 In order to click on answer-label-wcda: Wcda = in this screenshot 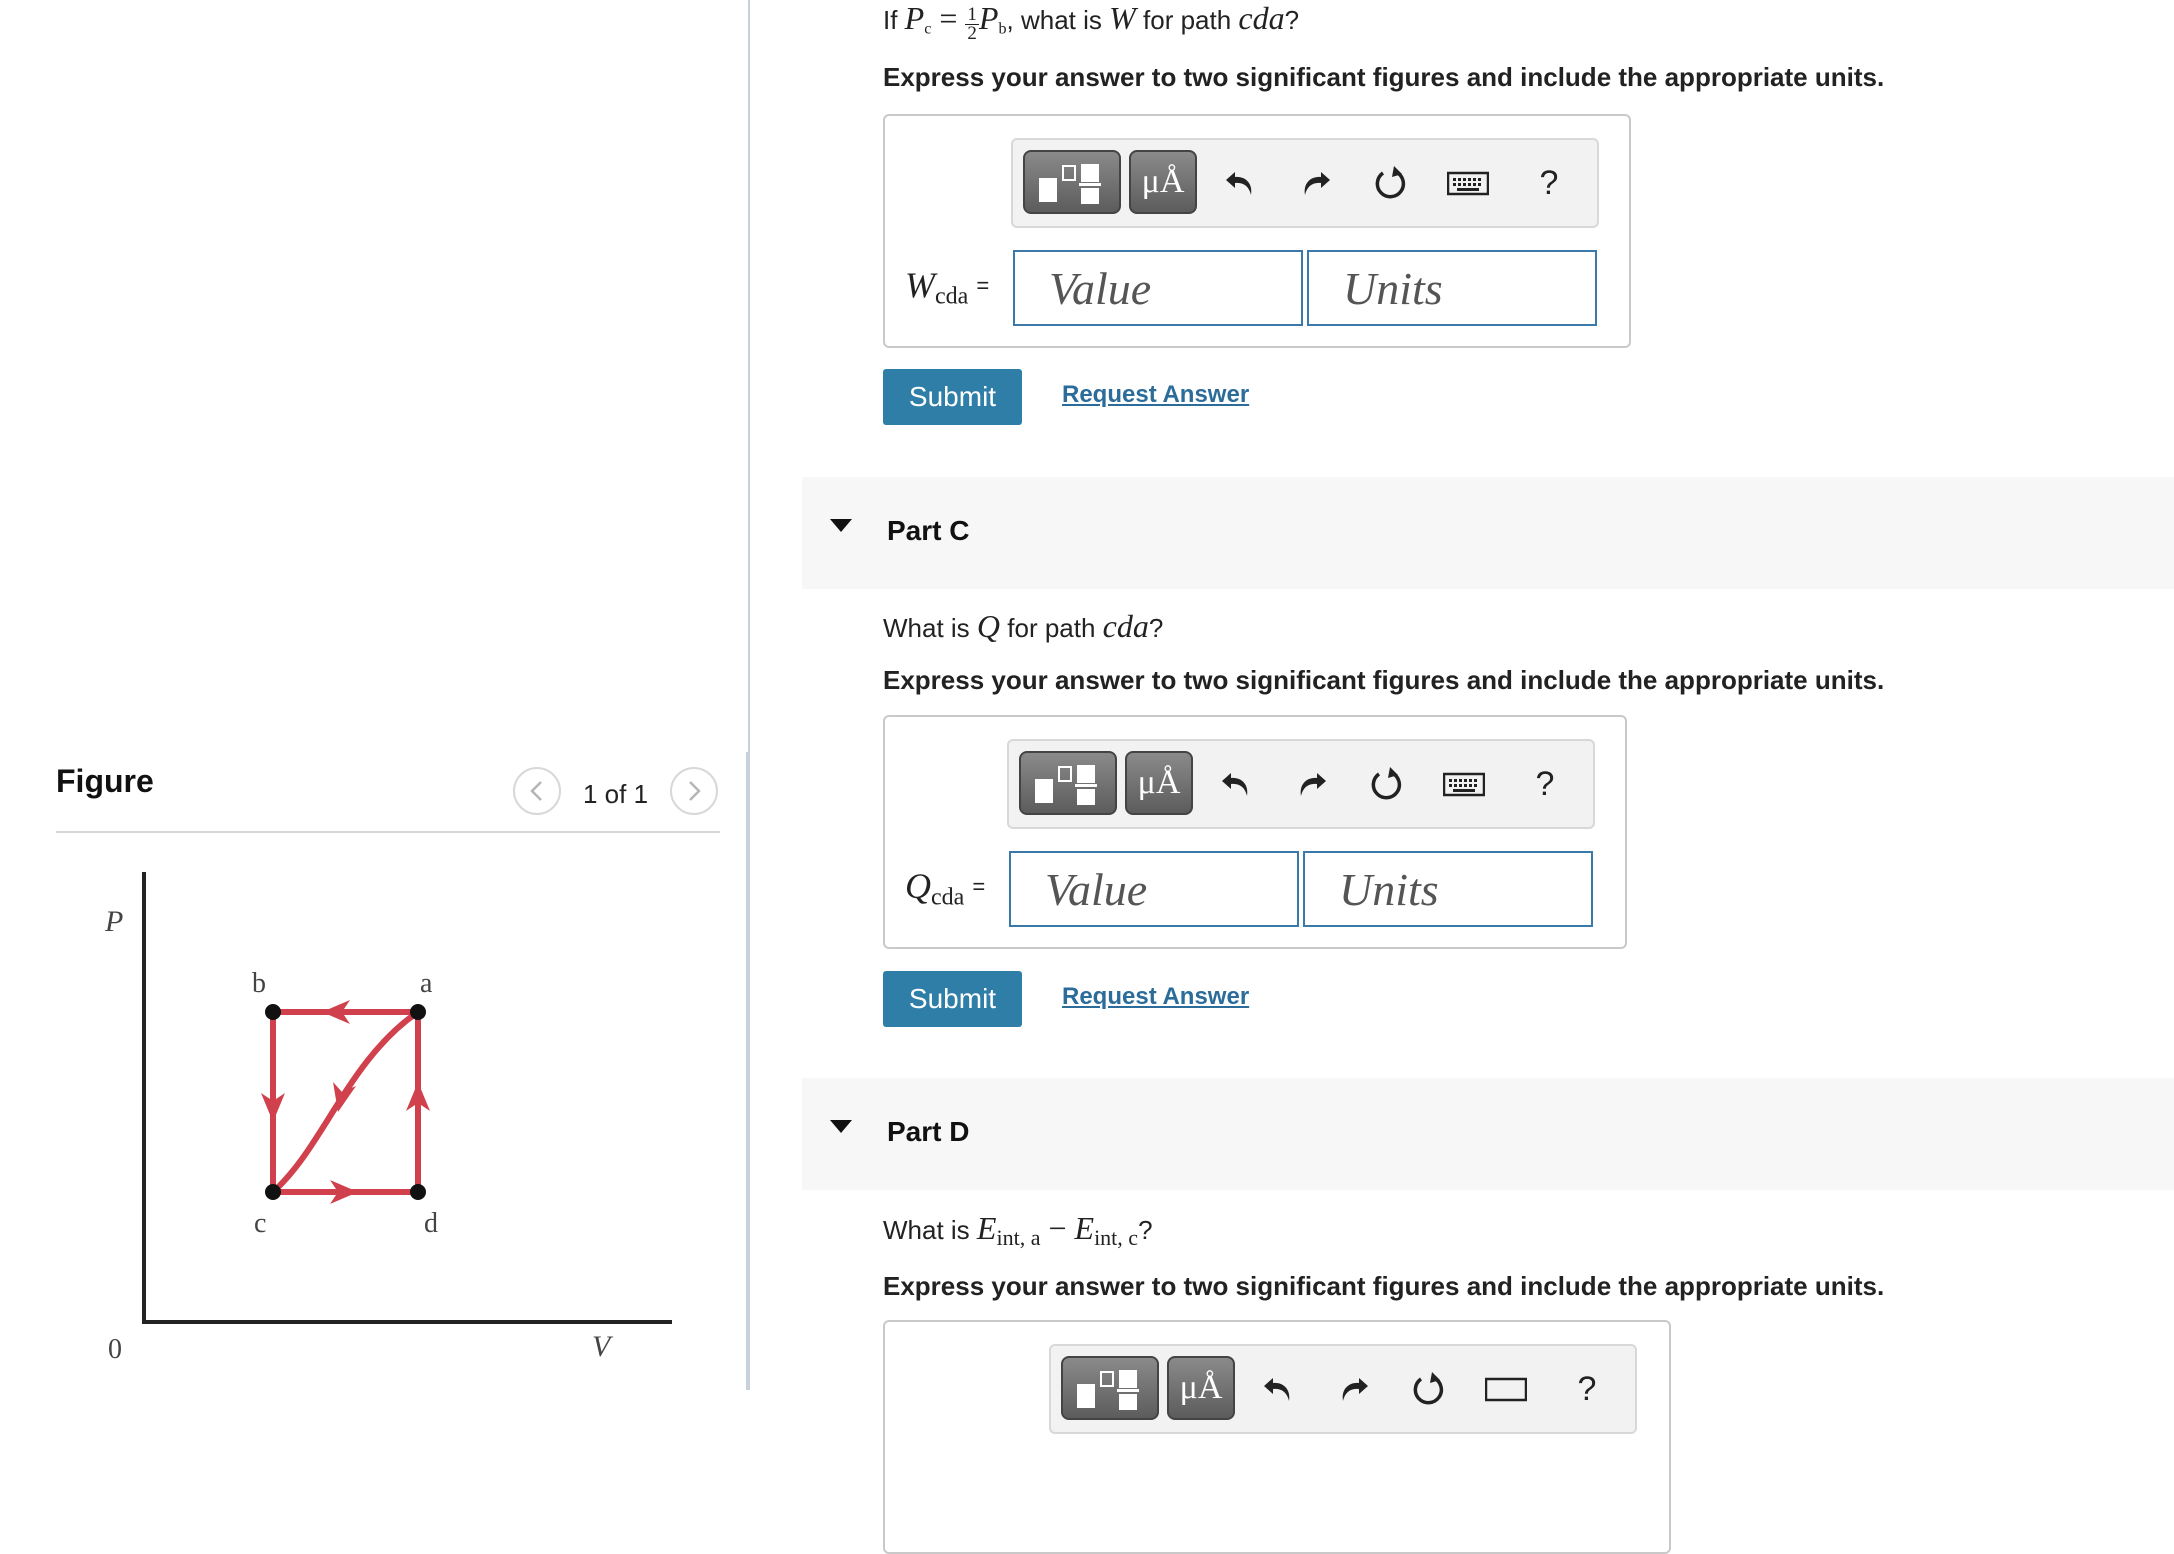, I will do `click(947, 287)`.